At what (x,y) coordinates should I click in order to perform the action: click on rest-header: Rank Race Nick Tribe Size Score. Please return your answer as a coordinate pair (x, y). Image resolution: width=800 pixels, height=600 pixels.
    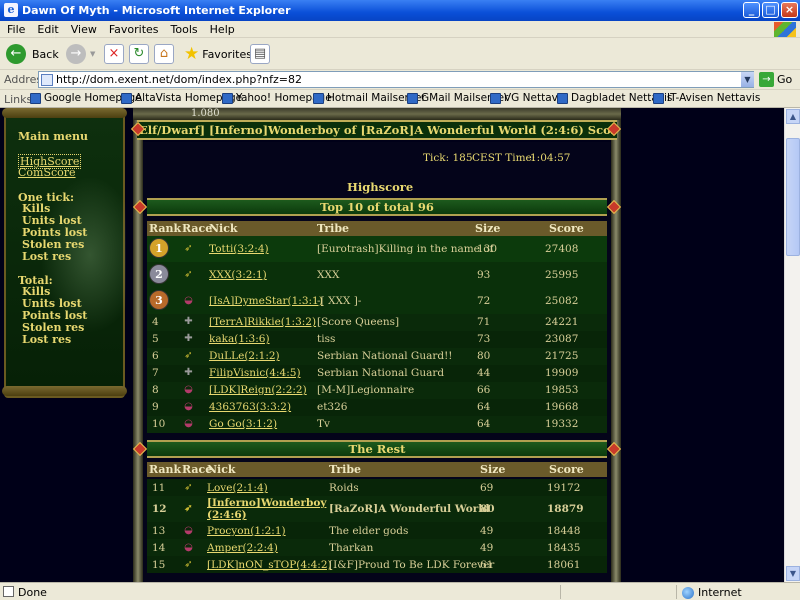
    Looking at the image, I should click on (377, 469).